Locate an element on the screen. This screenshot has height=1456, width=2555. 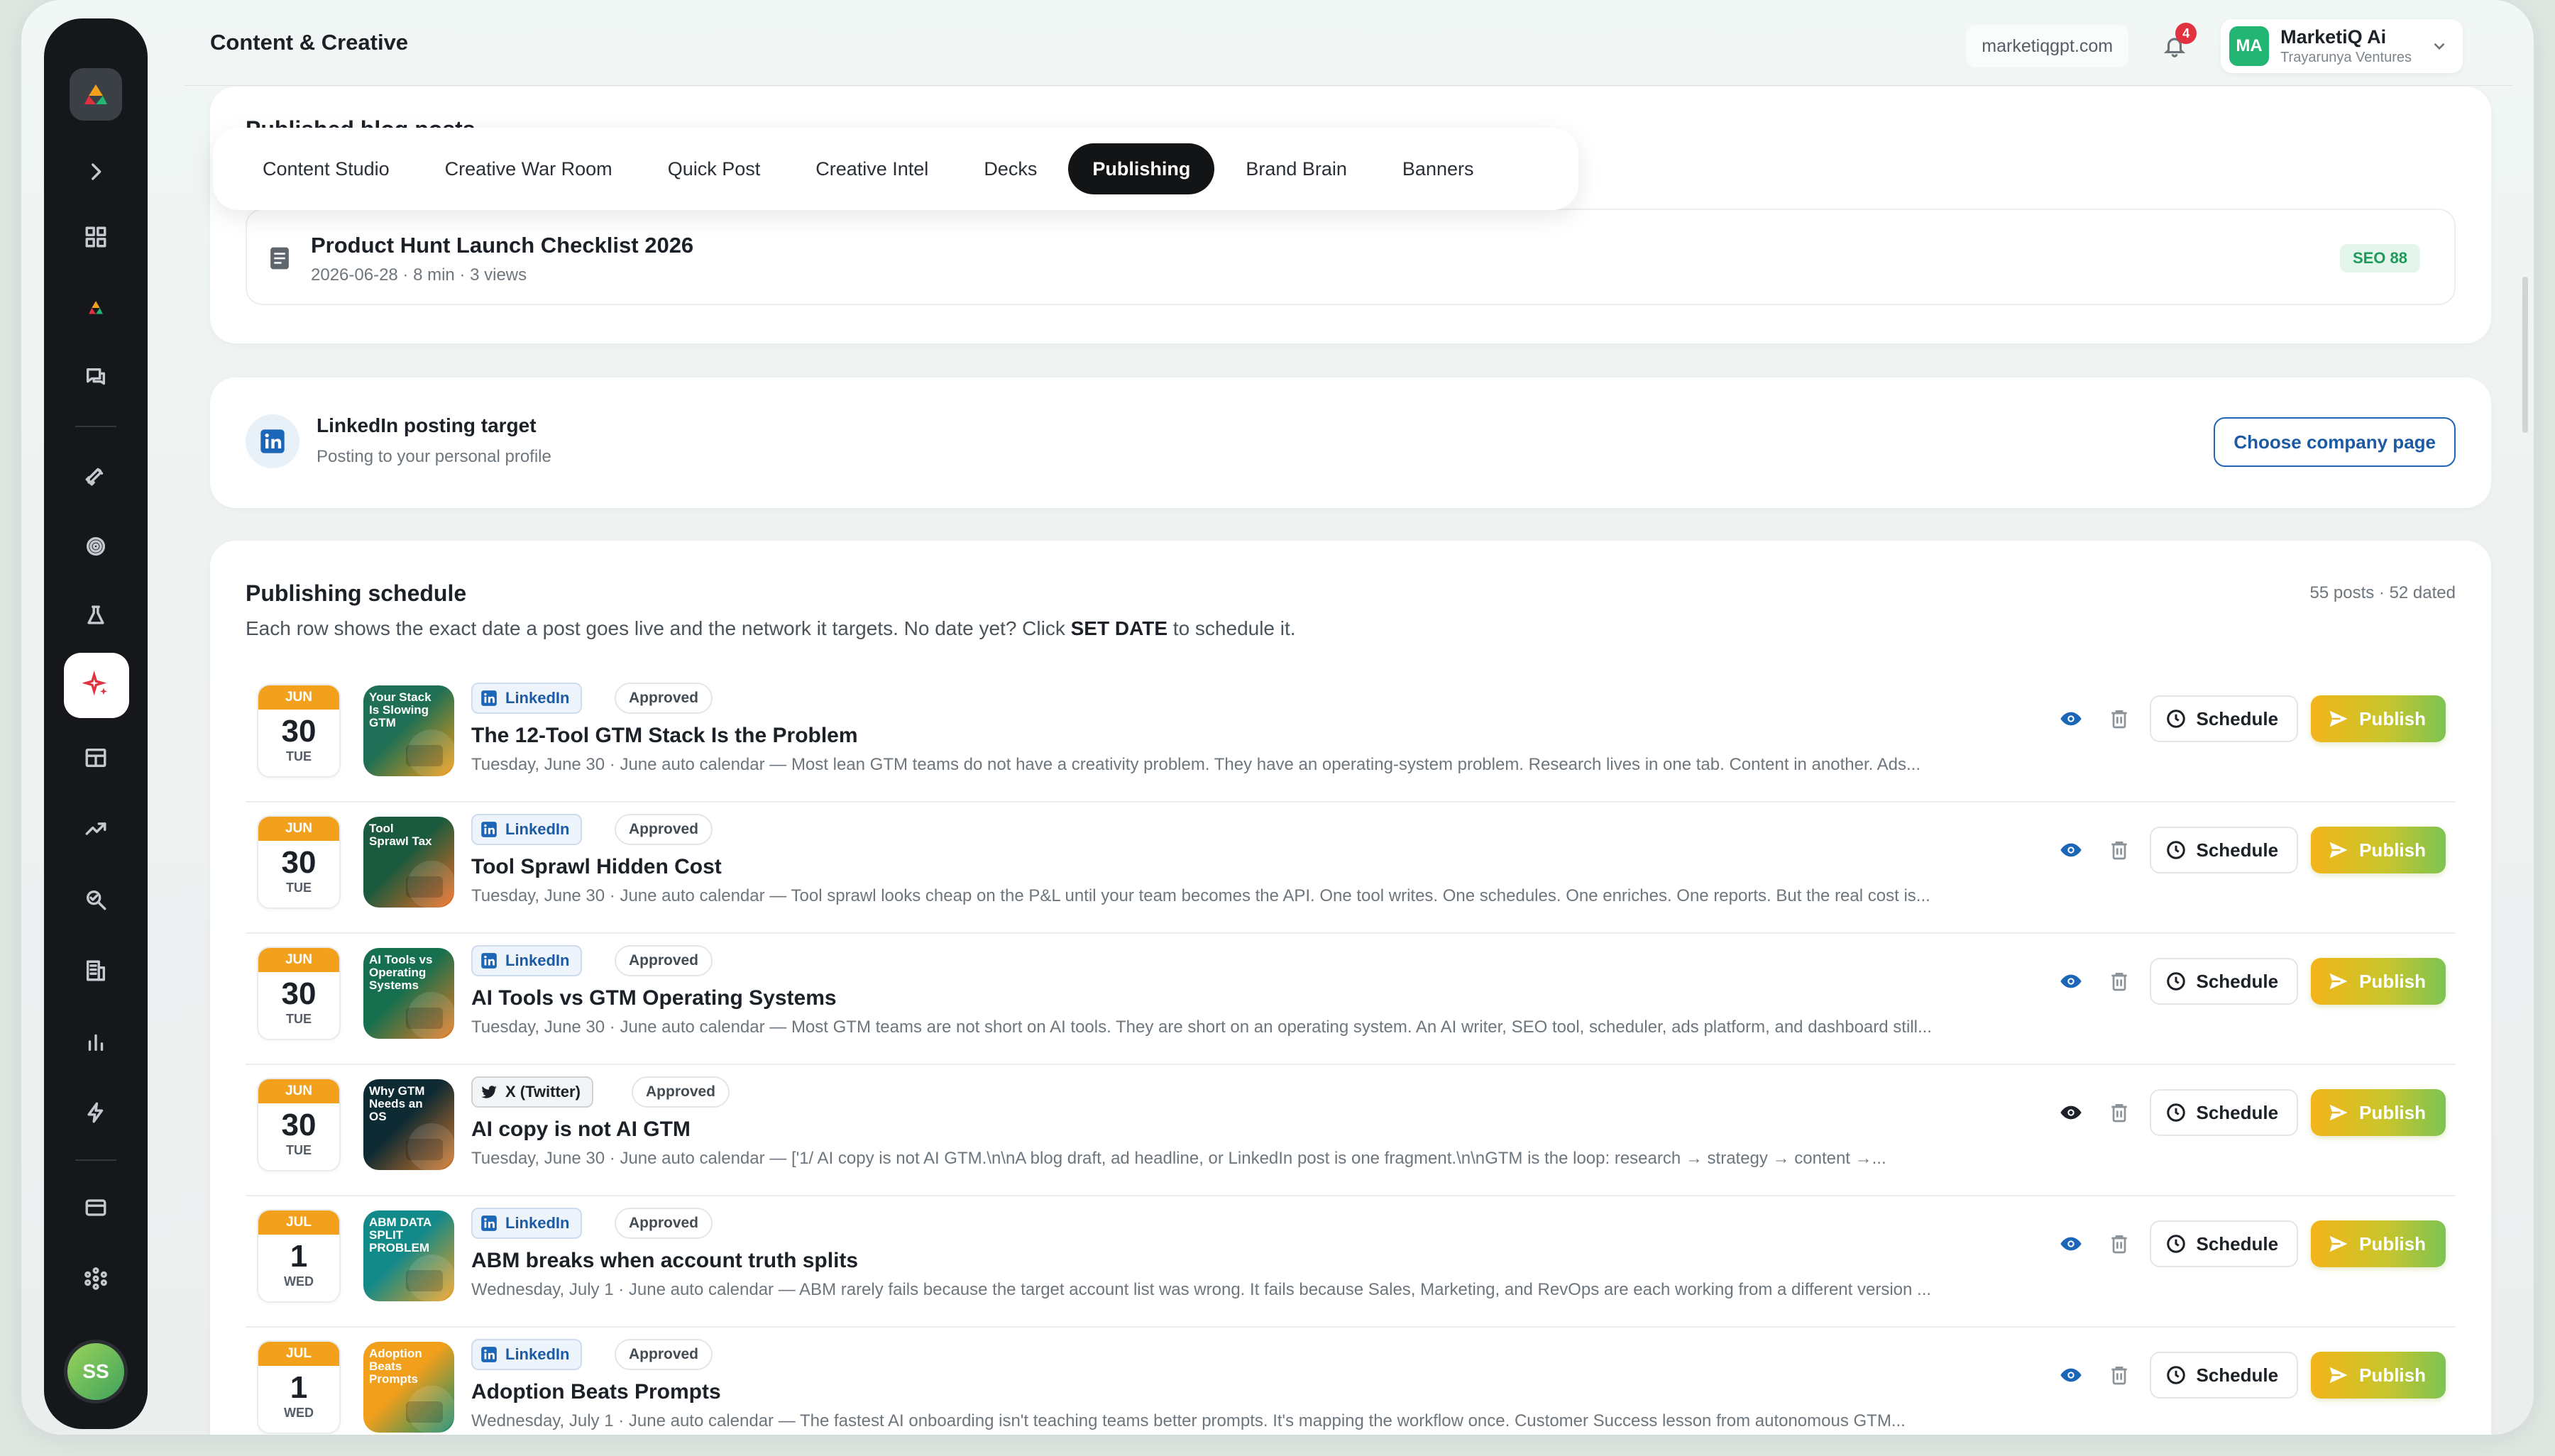
tab-content-studio: Content Studio is located at coordinates (326, 168).